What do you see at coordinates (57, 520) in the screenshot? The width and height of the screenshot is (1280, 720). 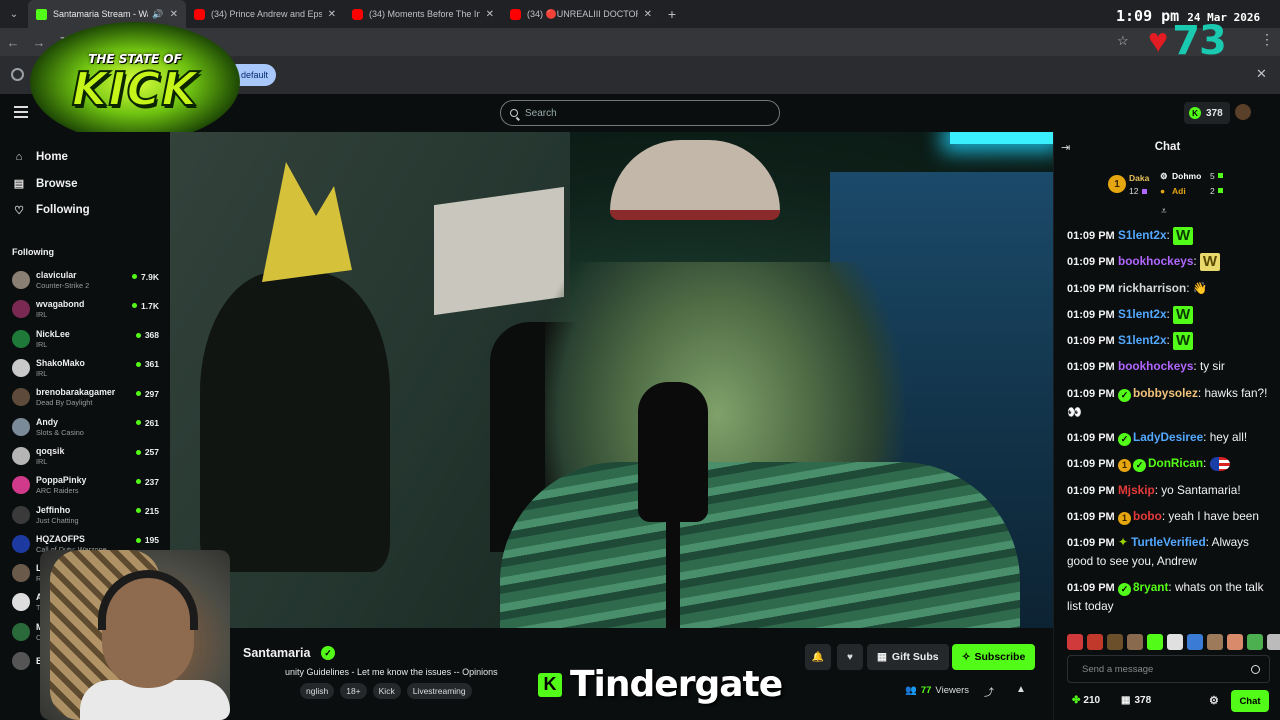 I see `following-category: Just Chatting` at bounding box center [57, 520].